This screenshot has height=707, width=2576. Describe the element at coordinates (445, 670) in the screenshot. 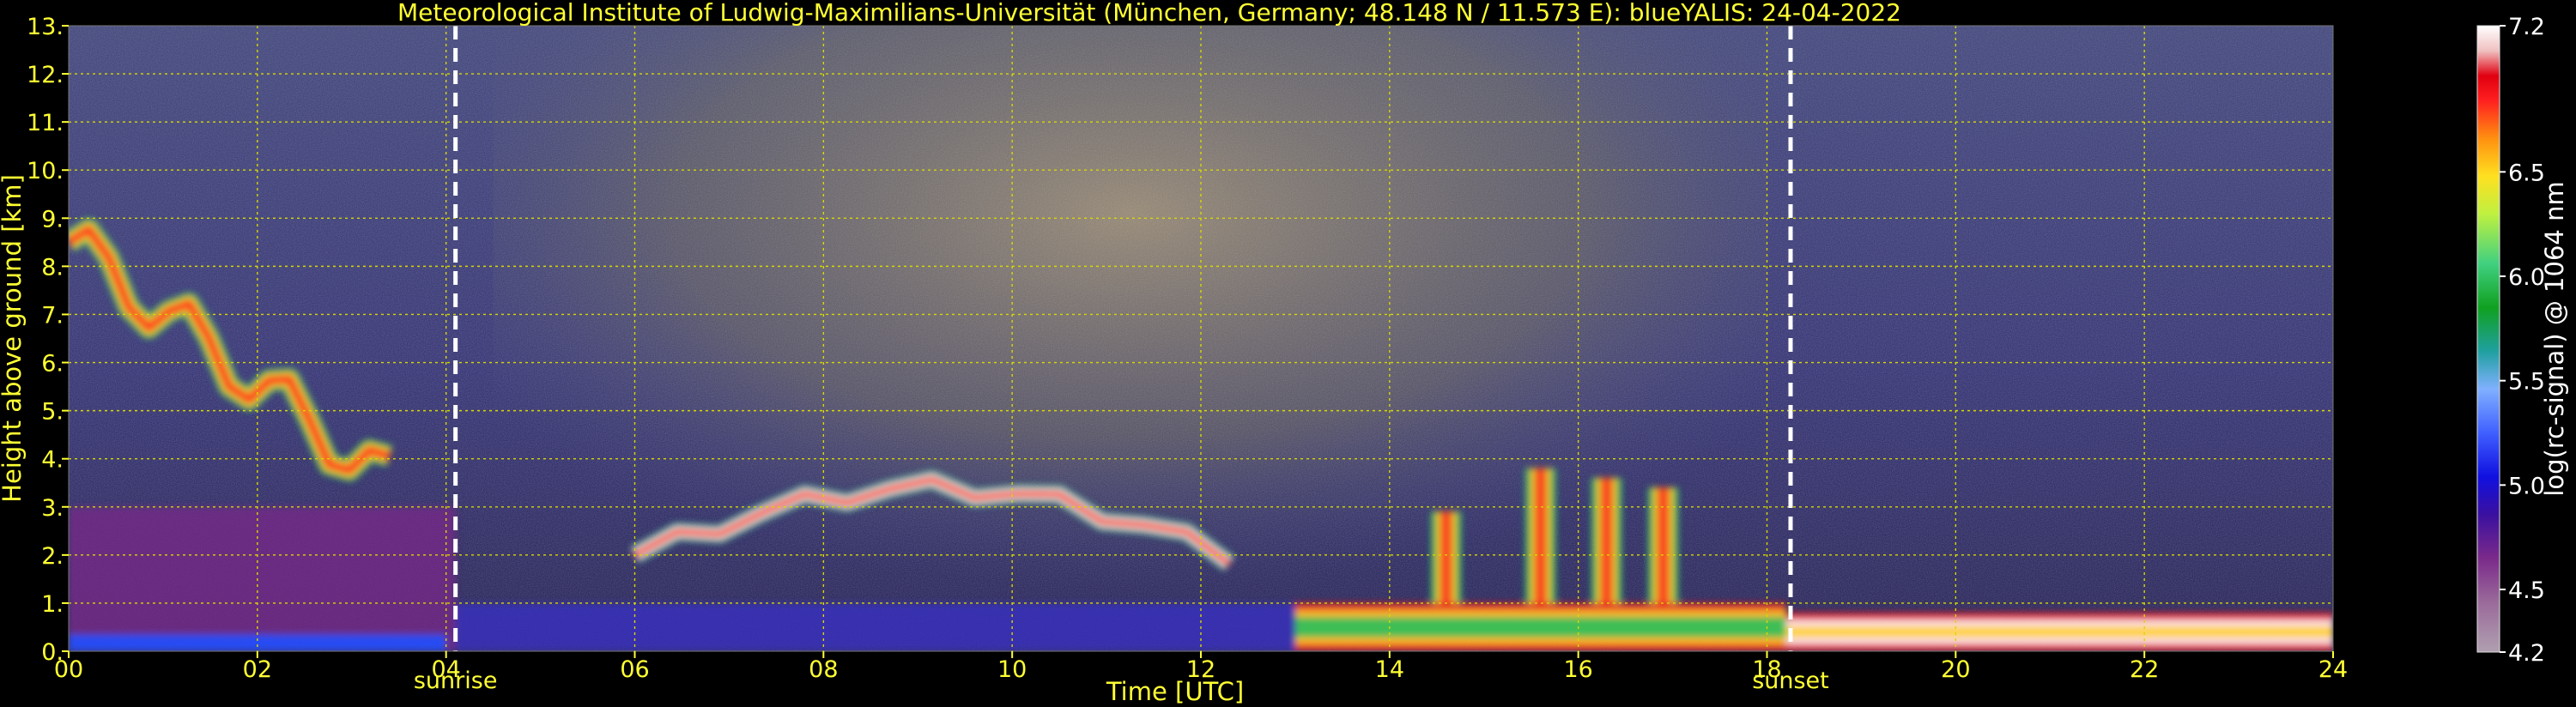

I see `x-tick-label: 04` at that location.